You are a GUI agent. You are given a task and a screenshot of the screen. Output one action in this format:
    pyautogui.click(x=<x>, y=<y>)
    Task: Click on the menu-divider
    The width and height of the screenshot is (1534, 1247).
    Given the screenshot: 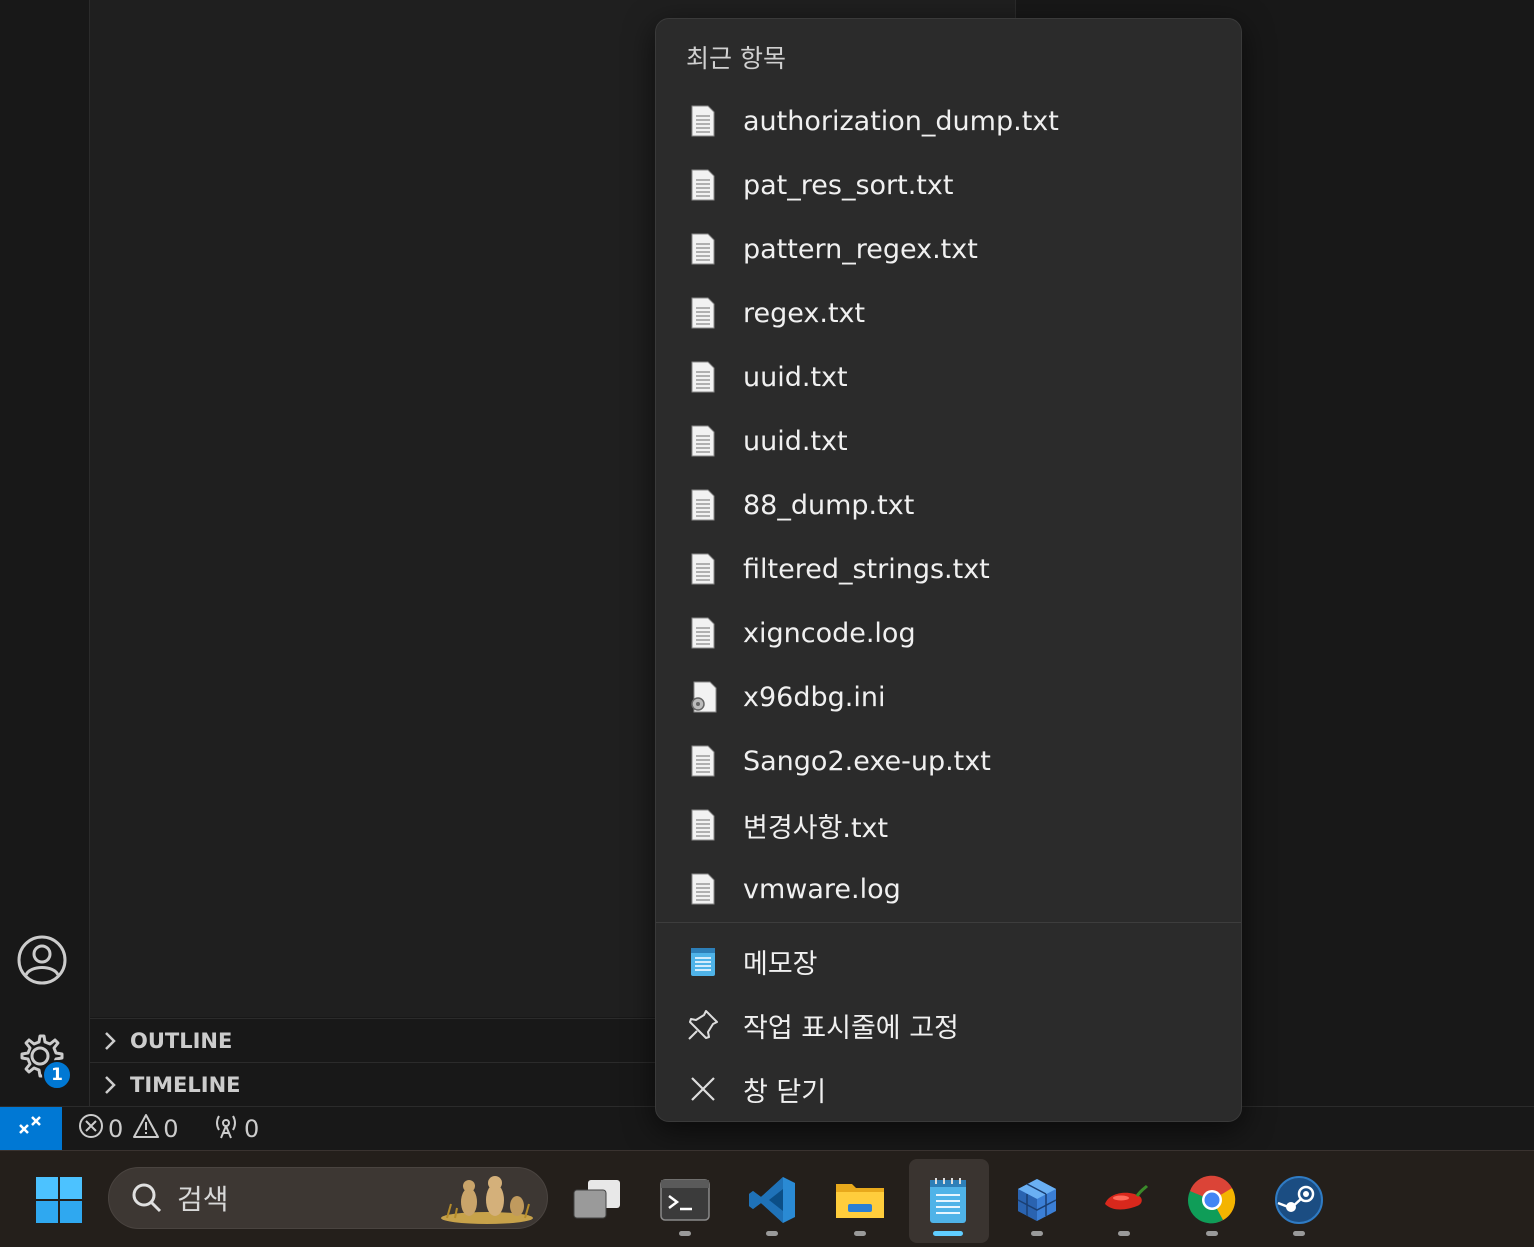 What is the action you would take?
    pyautogui.click(x=948, y=922)
    